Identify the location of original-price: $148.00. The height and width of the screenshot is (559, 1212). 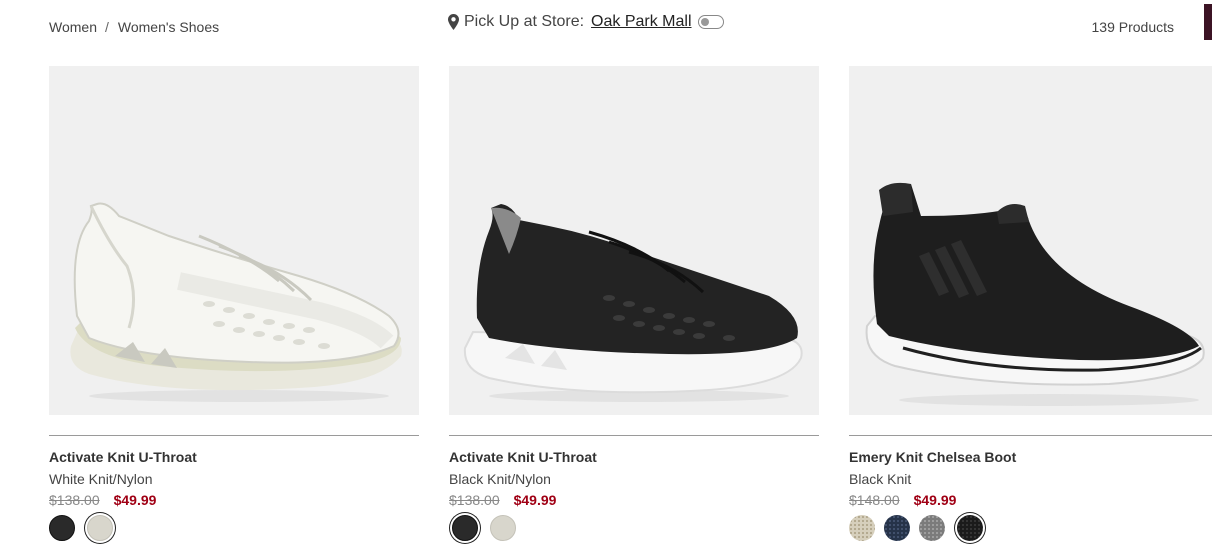
(874, 500).